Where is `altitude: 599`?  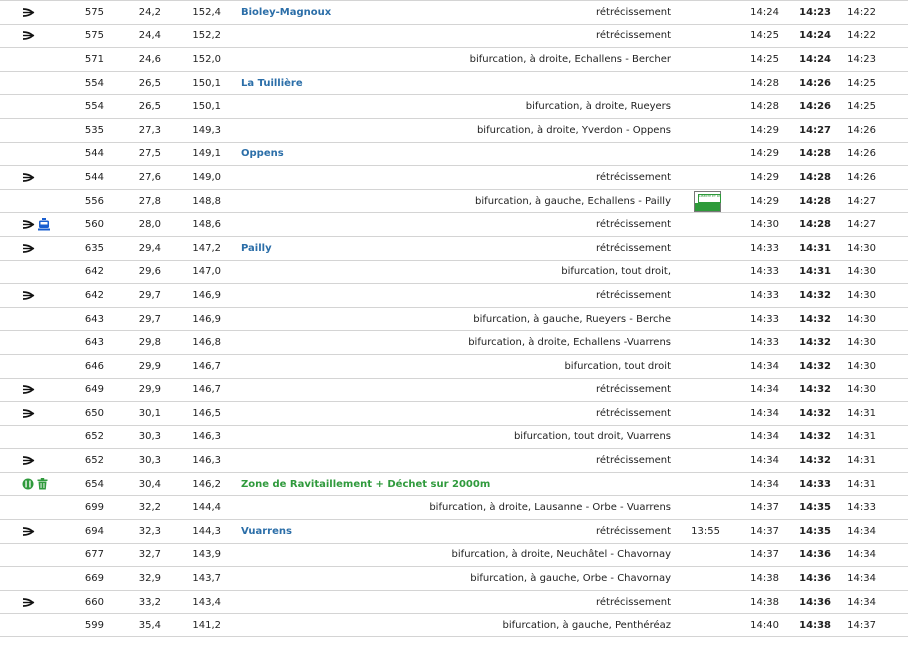 altitude: 599 is located at coordinates (94, 625).